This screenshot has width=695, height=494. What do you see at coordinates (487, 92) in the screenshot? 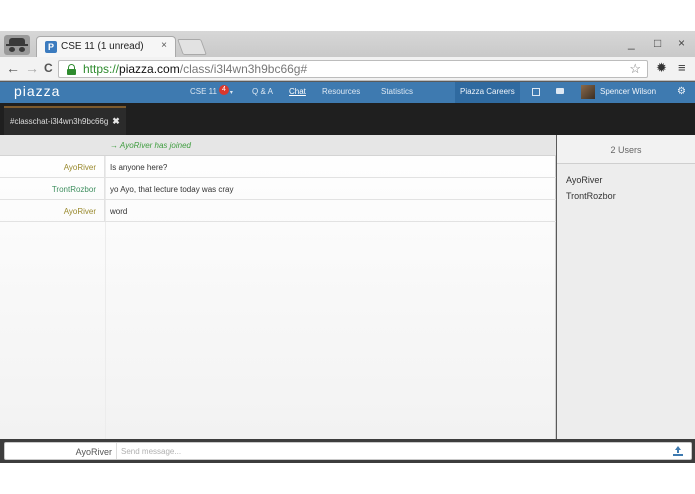
I see `piazza-careers-link: Piazza Careers` at bounding box center [487, 92].